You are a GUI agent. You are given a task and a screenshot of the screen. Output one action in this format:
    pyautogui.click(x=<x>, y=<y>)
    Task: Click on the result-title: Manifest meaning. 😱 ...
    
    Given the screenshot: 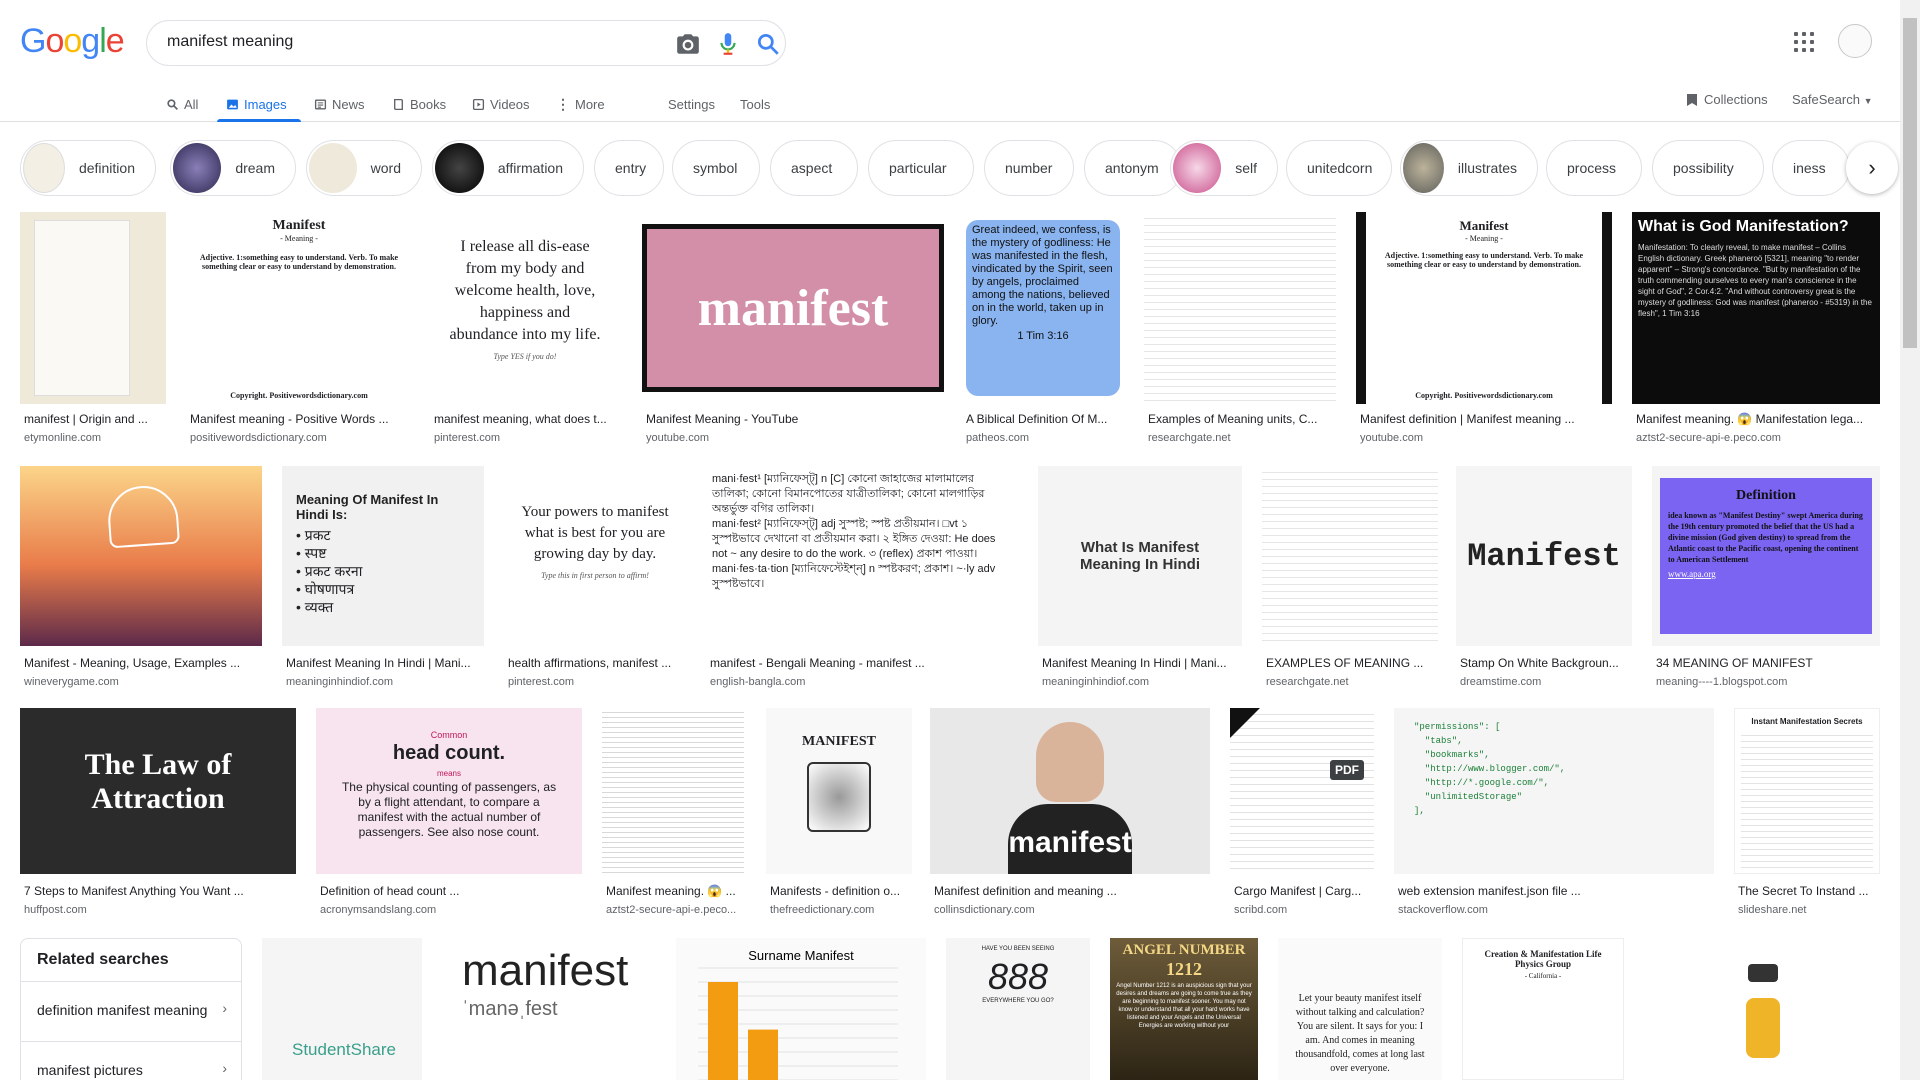 What is the action you would take?
    pyautogui.click(x=671, y=891)
    